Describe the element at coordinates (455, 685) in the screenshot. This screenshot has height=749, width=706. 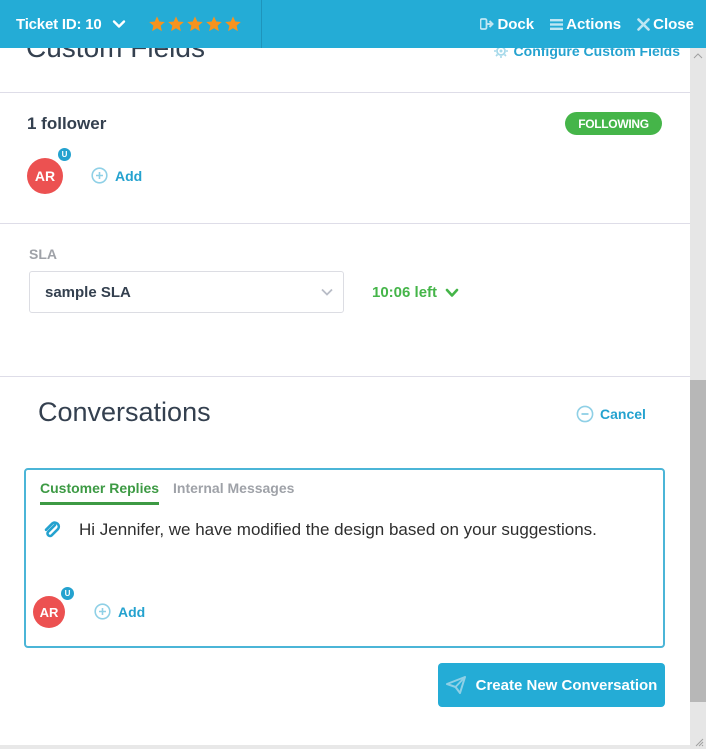
I see `send-icon` at that location.